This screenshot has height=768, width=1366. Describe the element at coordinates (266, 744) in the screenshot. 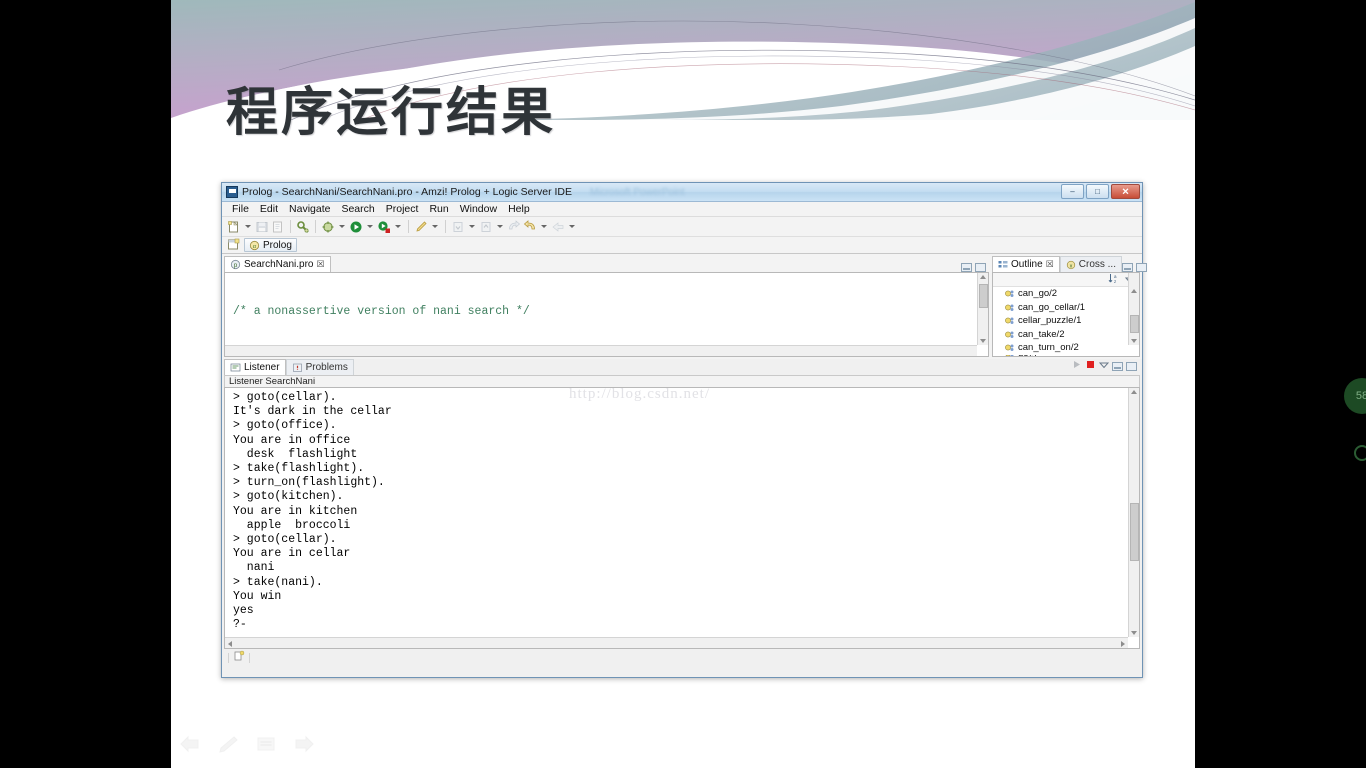

I see `slide-menu-button` at that location.